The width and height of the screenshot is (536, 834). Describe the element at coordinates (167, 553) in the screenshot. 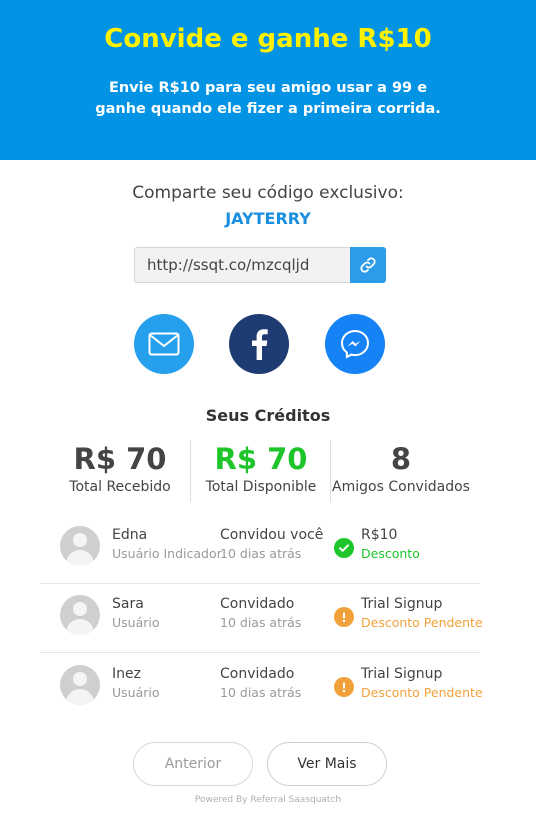

I see `referral-role: Usuário Indicador` at that location.